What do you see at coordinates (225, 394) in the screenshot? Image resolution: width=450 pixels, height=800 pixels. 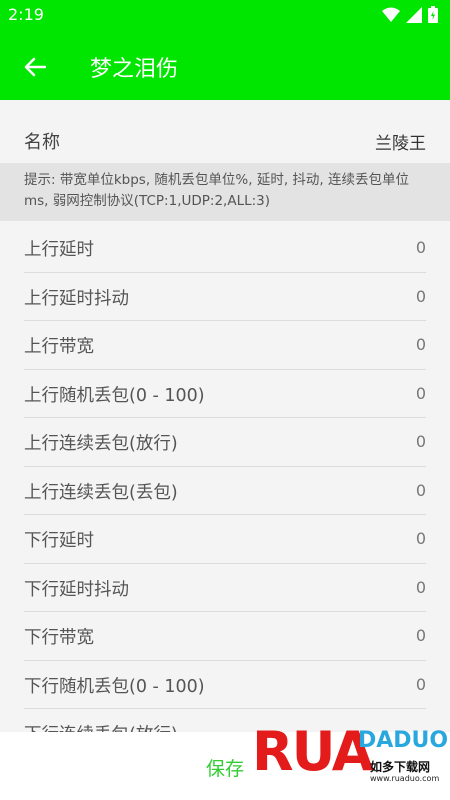 I see `setting-row-uplink-random-loss: 上行随机丢包(0 - 100) 0` at bounding box center [225, 394].